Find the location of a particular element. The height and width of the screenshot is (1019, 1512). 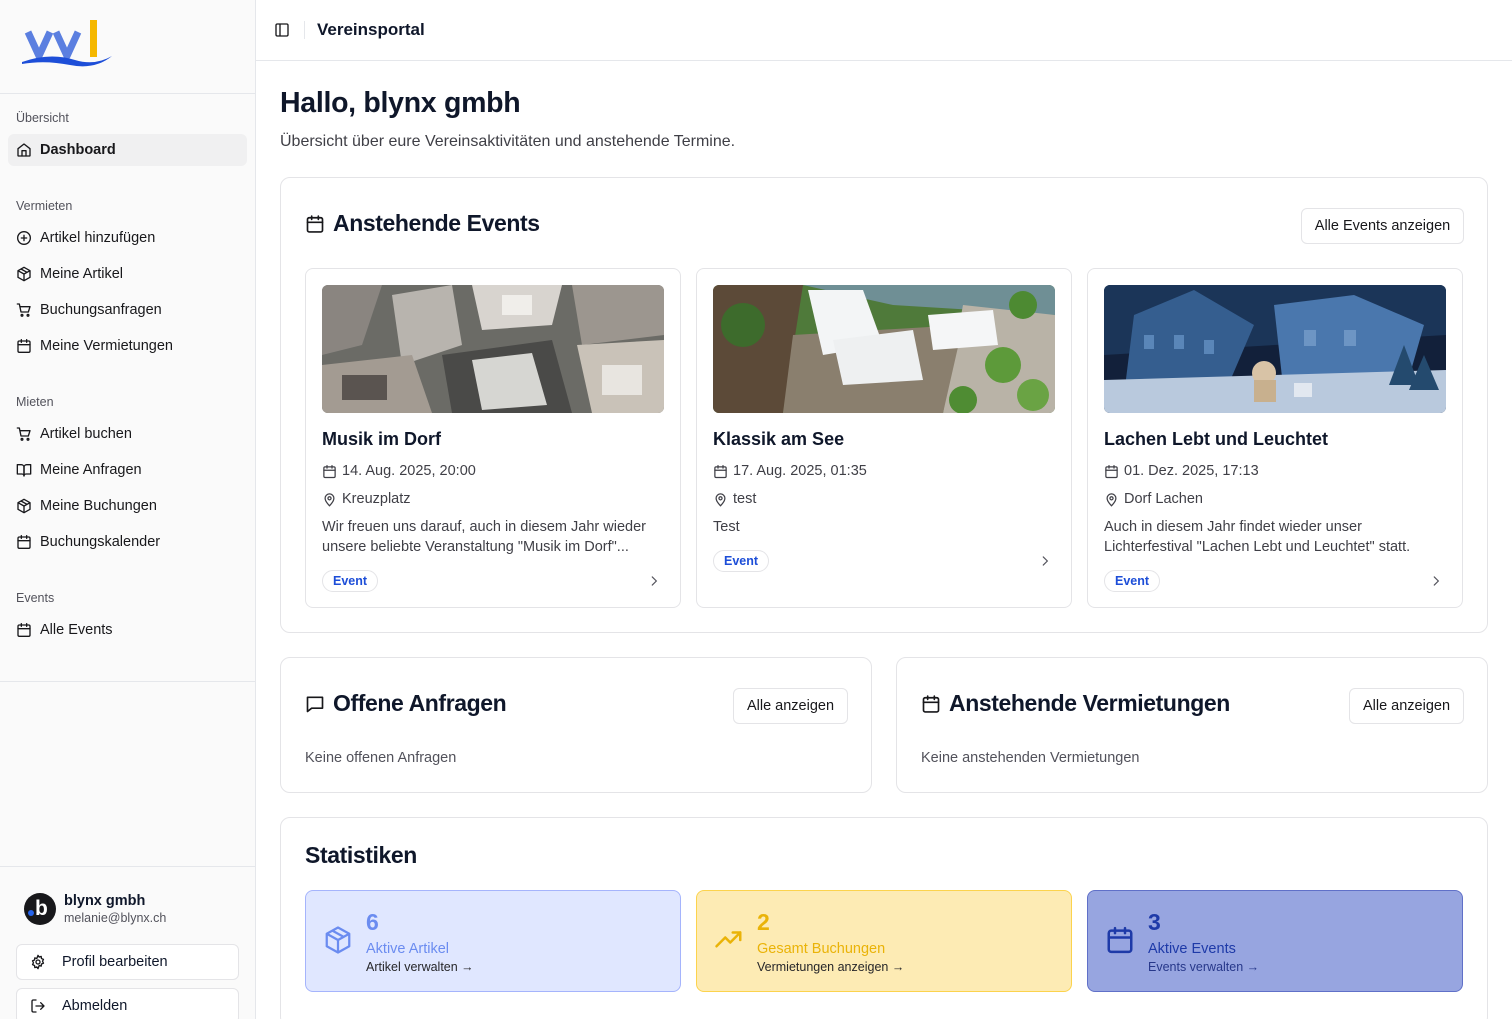

section-title: Statistiken is located at coordinates (361, 855).